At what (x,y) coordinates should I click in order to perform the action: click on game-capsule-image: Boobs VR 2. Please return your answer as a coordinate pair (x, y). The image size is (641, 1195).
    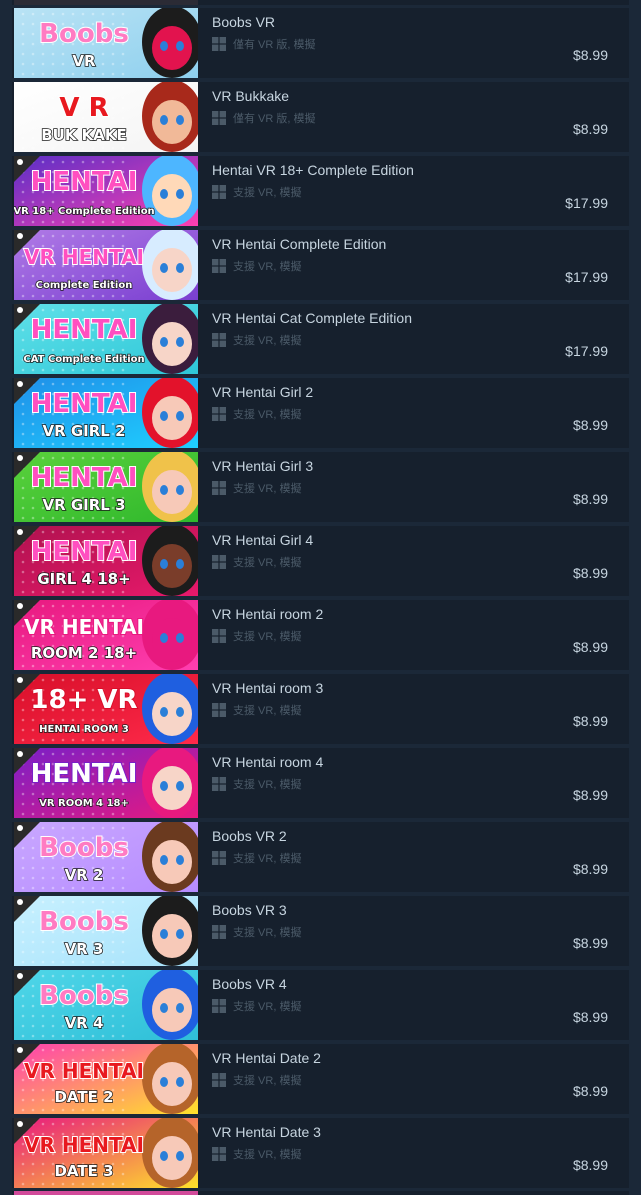
    Looking at the image, I should click on (106, 857).